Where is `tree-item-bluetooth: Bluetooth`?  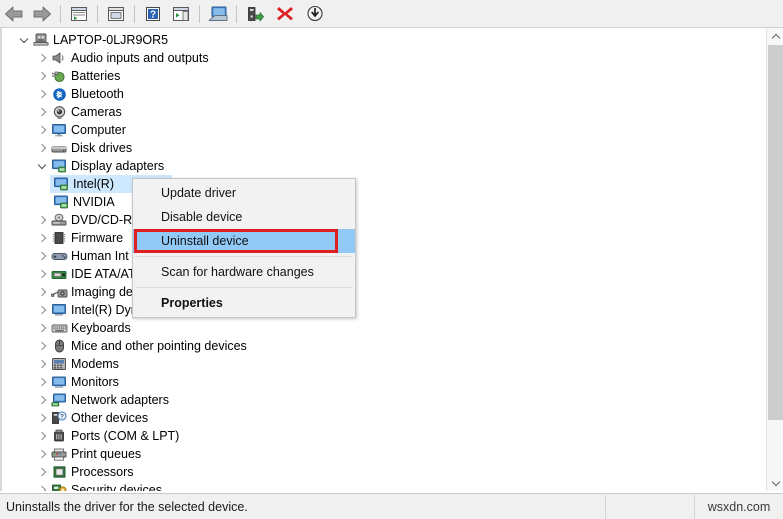 tree-item-bluetooth: Bluetooth is located at coordinates (384, 94).